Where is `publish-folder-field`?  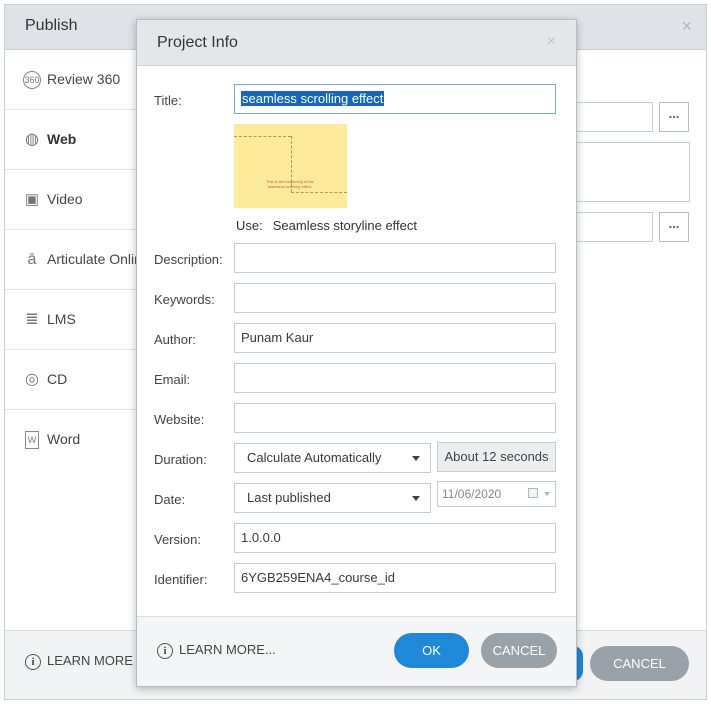
publish-folder-field is located at coordinates (612, 227).